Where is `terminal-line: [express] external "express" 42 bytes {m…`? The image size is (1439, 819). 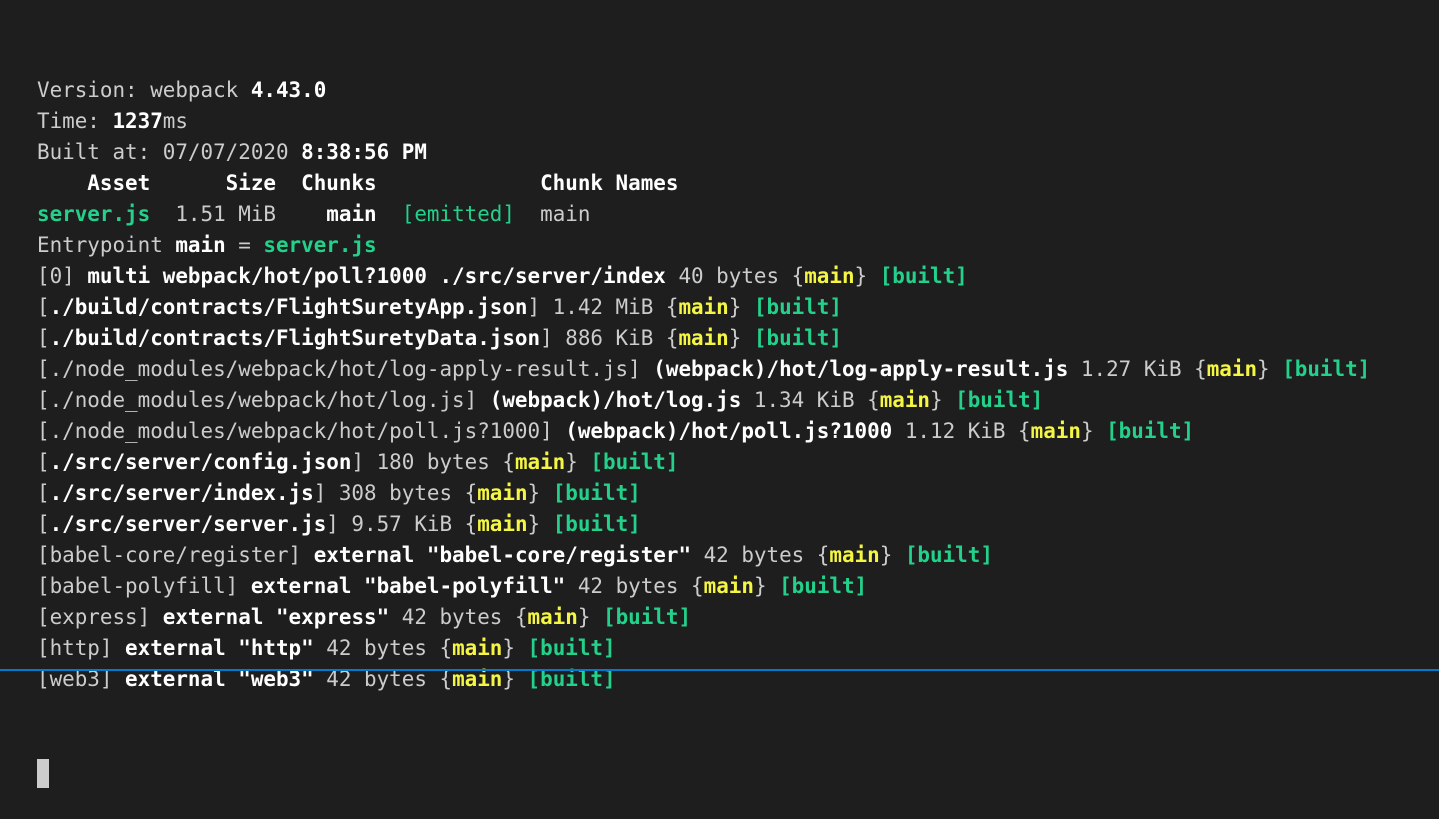
terminal-line: [express] external "express" 42 bytes {m… is located at coordinates (738, 617).